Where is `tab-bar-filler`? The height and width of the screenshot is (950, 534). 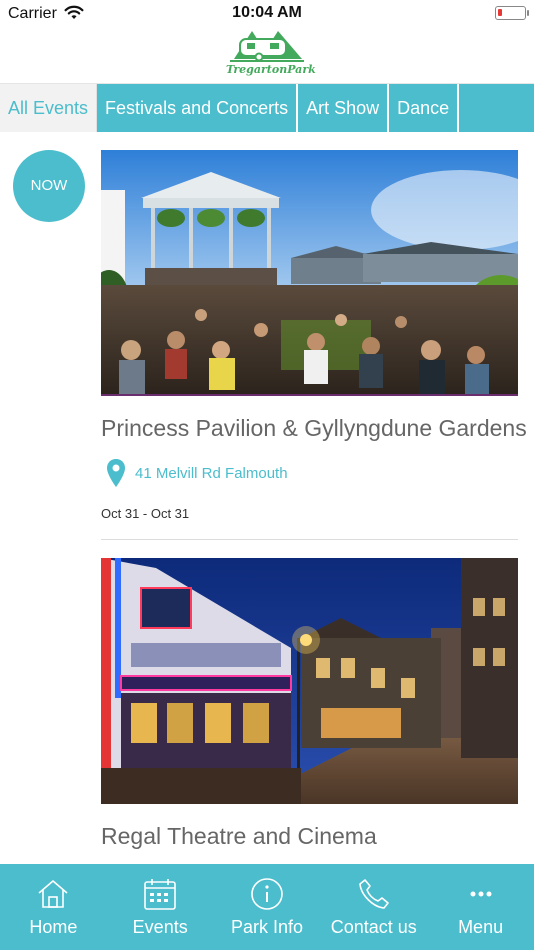 tab-bar-filler is located at coordinates (496, 108).